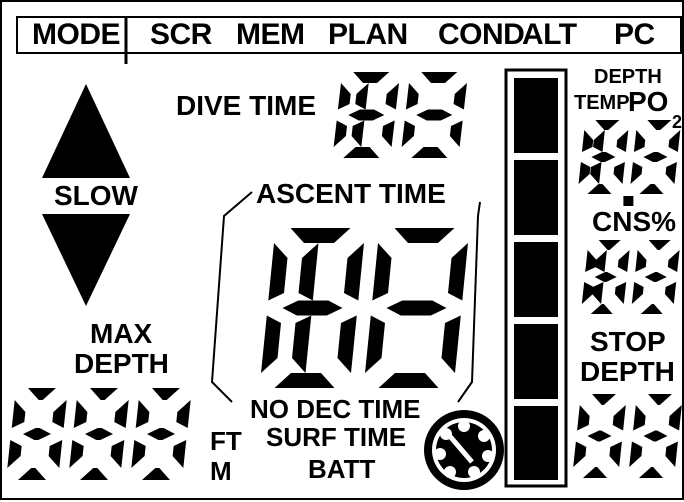 The image size is (684, 502). What do you see at coordinates (630, 277) in the screenshot?
I see `cns-digits` at bounding box center [630, 277].